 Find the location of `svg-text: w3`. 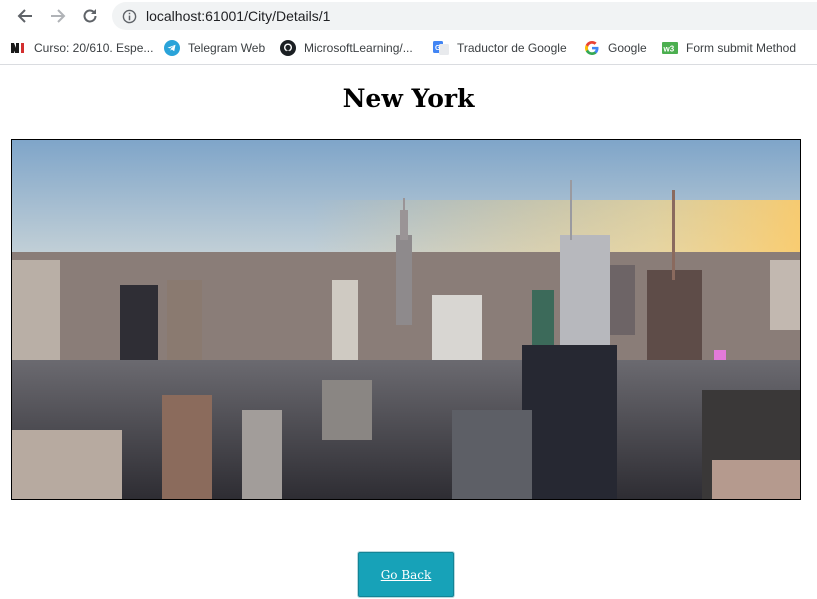

svg-text: w3 is located at coordinates (669, 49).